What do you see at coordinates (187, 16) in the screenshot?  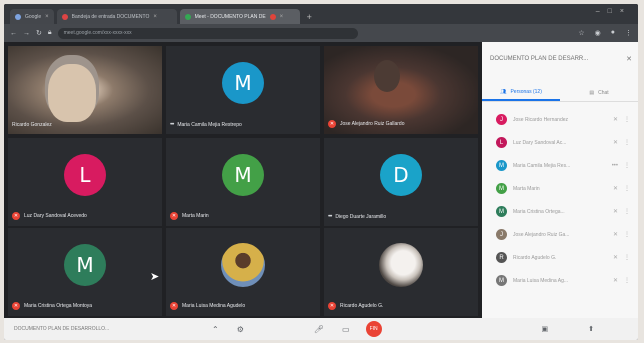 I see `meet-favicon-icon` at bounding box center [187, 16].